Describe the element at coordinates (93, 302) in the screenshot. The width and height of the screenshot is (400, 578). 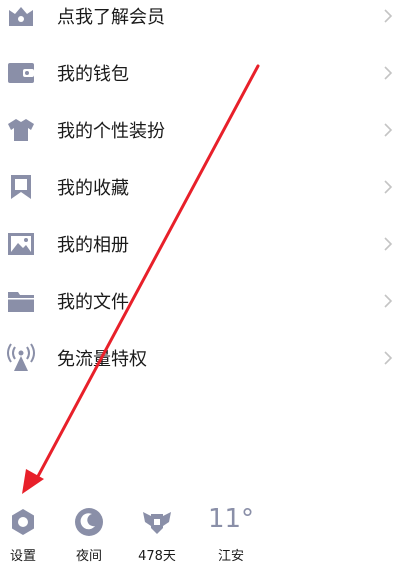
I see `menu-item-label: 我的文件` at that location.